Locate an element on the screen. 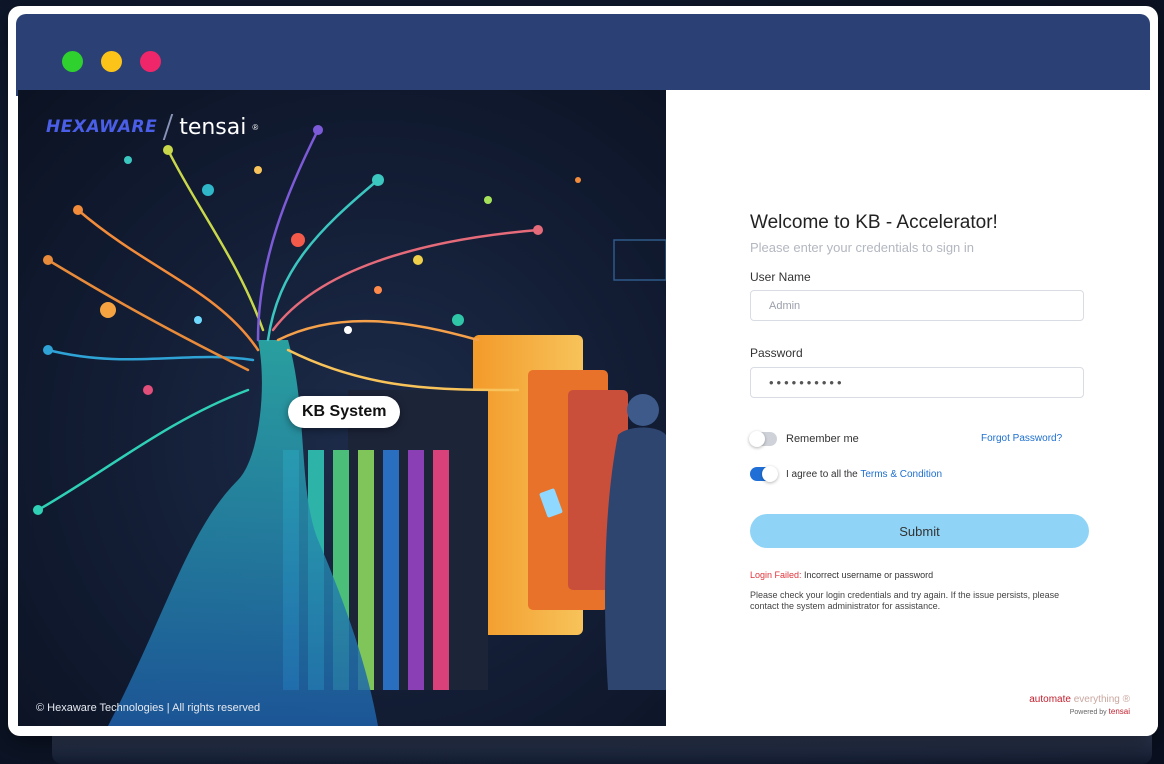  brand-reg: ® is located at coordinates (255, 127).